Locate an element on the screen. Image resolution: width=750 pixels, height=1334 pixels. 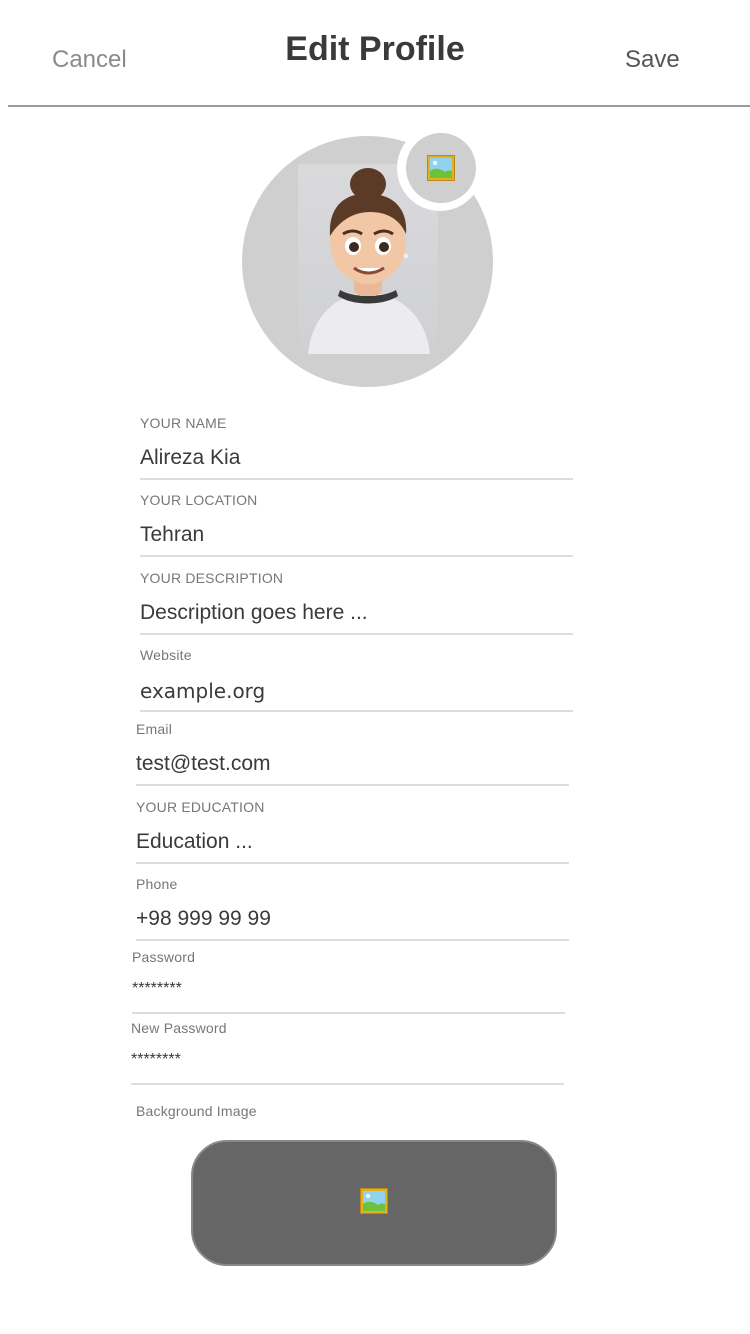
new-password-label: New Password is located at coordinates (179, 1028).